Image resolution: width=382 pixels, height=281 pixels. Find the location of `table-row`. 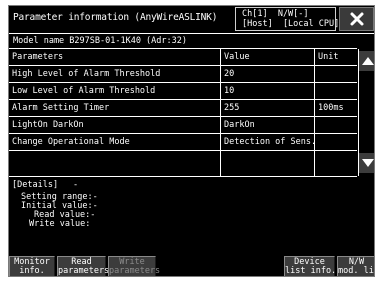

table-row is located at coordinates (183, 164).